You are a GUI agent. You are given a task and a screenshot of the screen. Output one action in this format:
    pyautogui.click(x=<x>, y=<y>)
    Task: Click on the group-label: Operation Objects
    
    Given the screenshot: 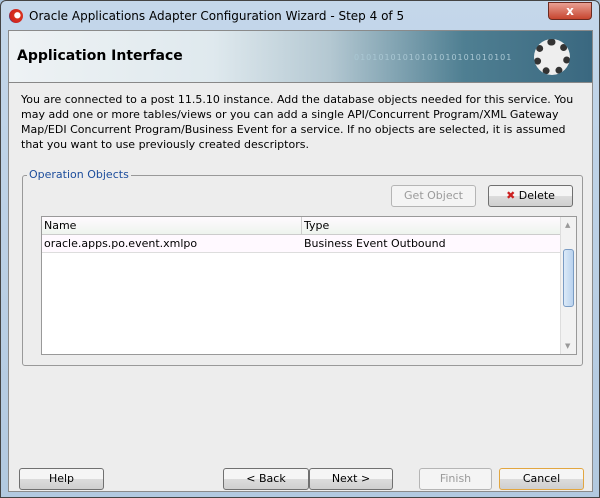 What is the action you would take?
    pyautogui.click(x=79, y=174)
    